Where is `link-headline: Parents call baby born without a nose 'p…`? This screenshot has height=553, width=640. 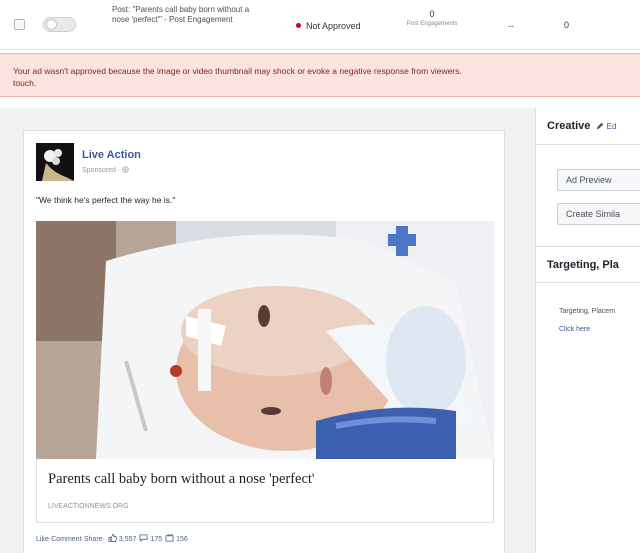
link-headline: Parents call baby born without a nose 'p… is located at coordinates (181, 479).